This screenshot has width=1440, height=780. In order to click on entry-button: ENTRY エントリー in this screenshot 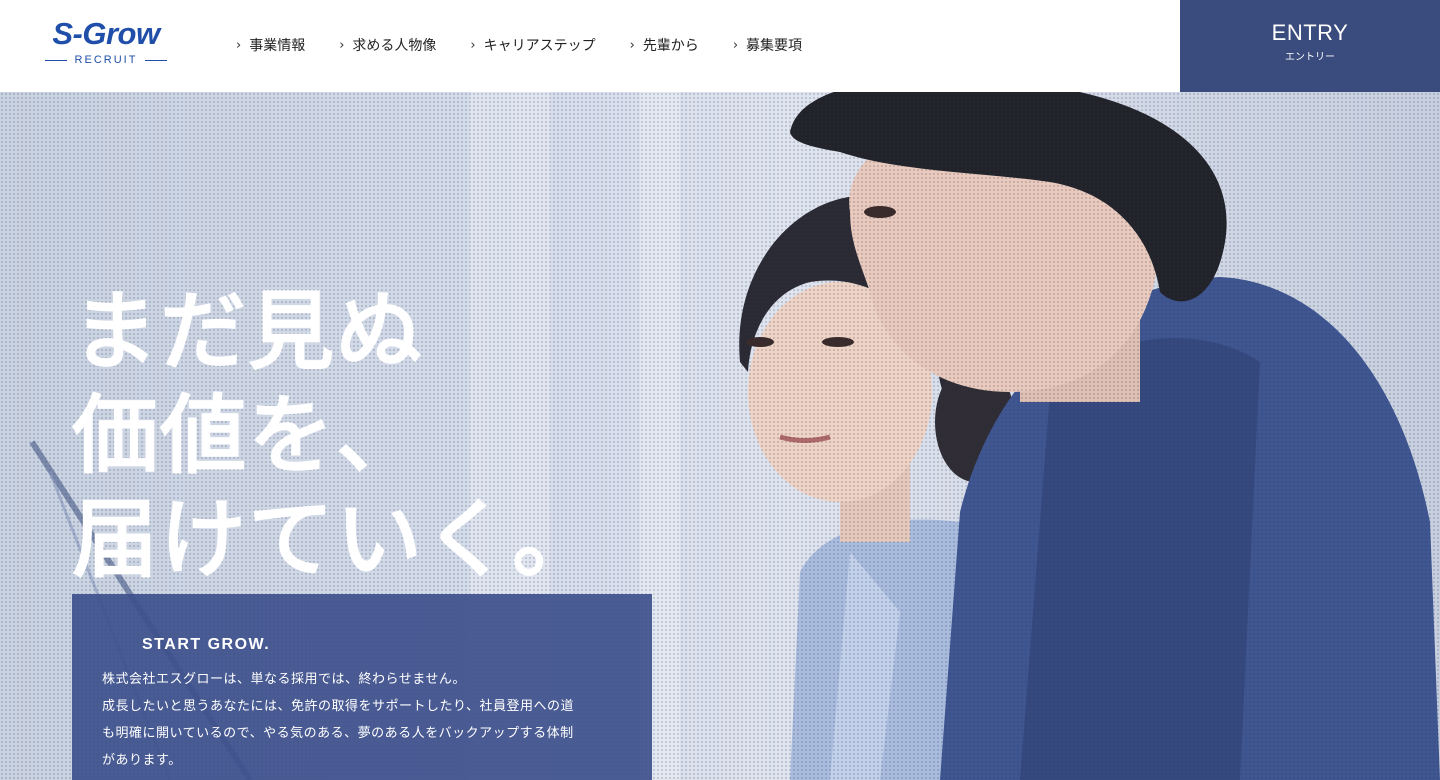, I will do `click(1310, 46)`.